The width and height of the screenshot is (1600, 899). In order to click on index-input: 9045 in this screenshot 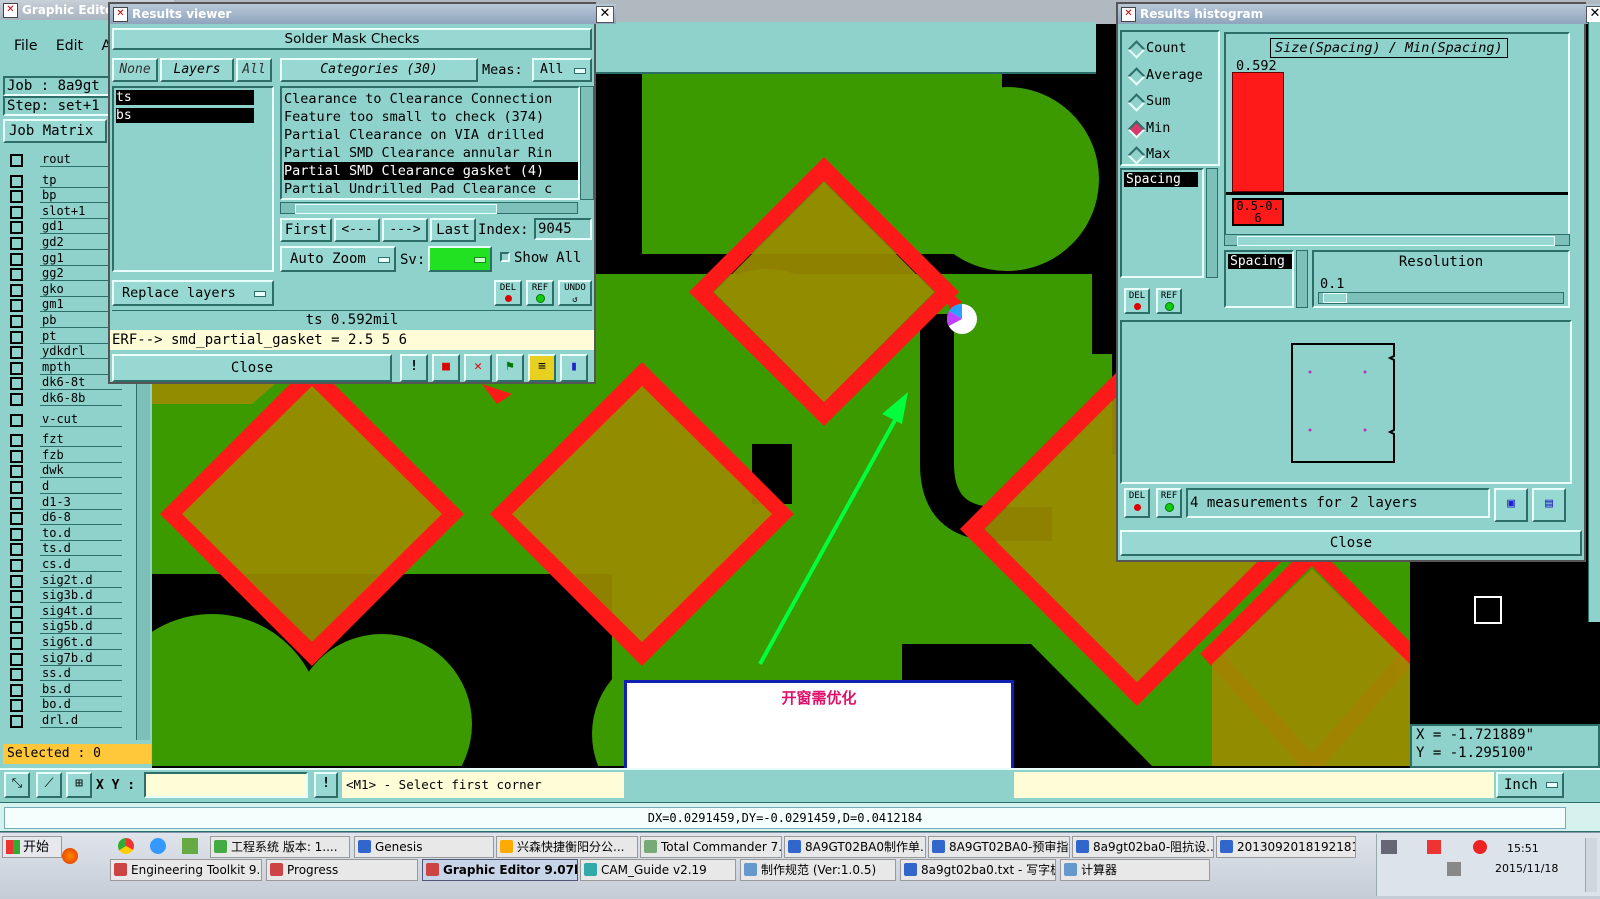, I will do `click(563, 229)`.